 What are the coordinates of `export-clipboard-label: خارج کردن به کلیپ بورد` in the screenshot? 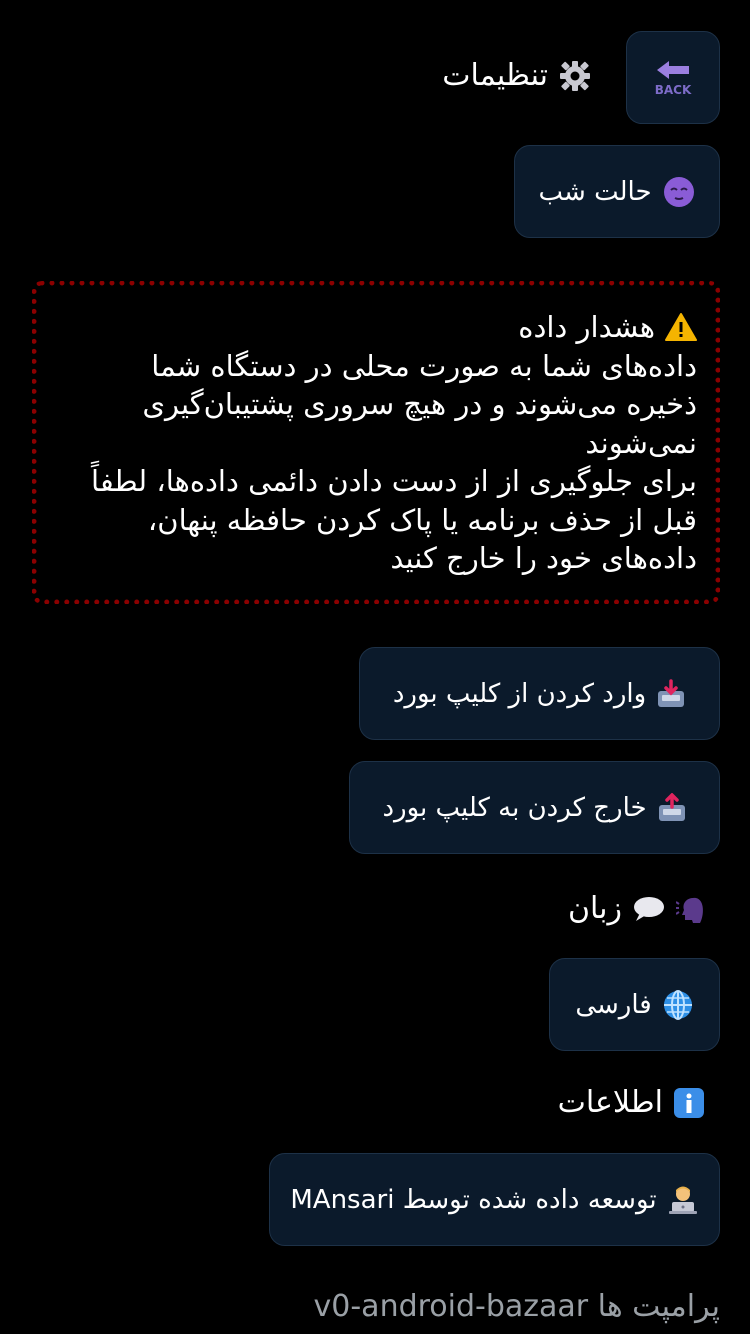 It's located at (514, 807).